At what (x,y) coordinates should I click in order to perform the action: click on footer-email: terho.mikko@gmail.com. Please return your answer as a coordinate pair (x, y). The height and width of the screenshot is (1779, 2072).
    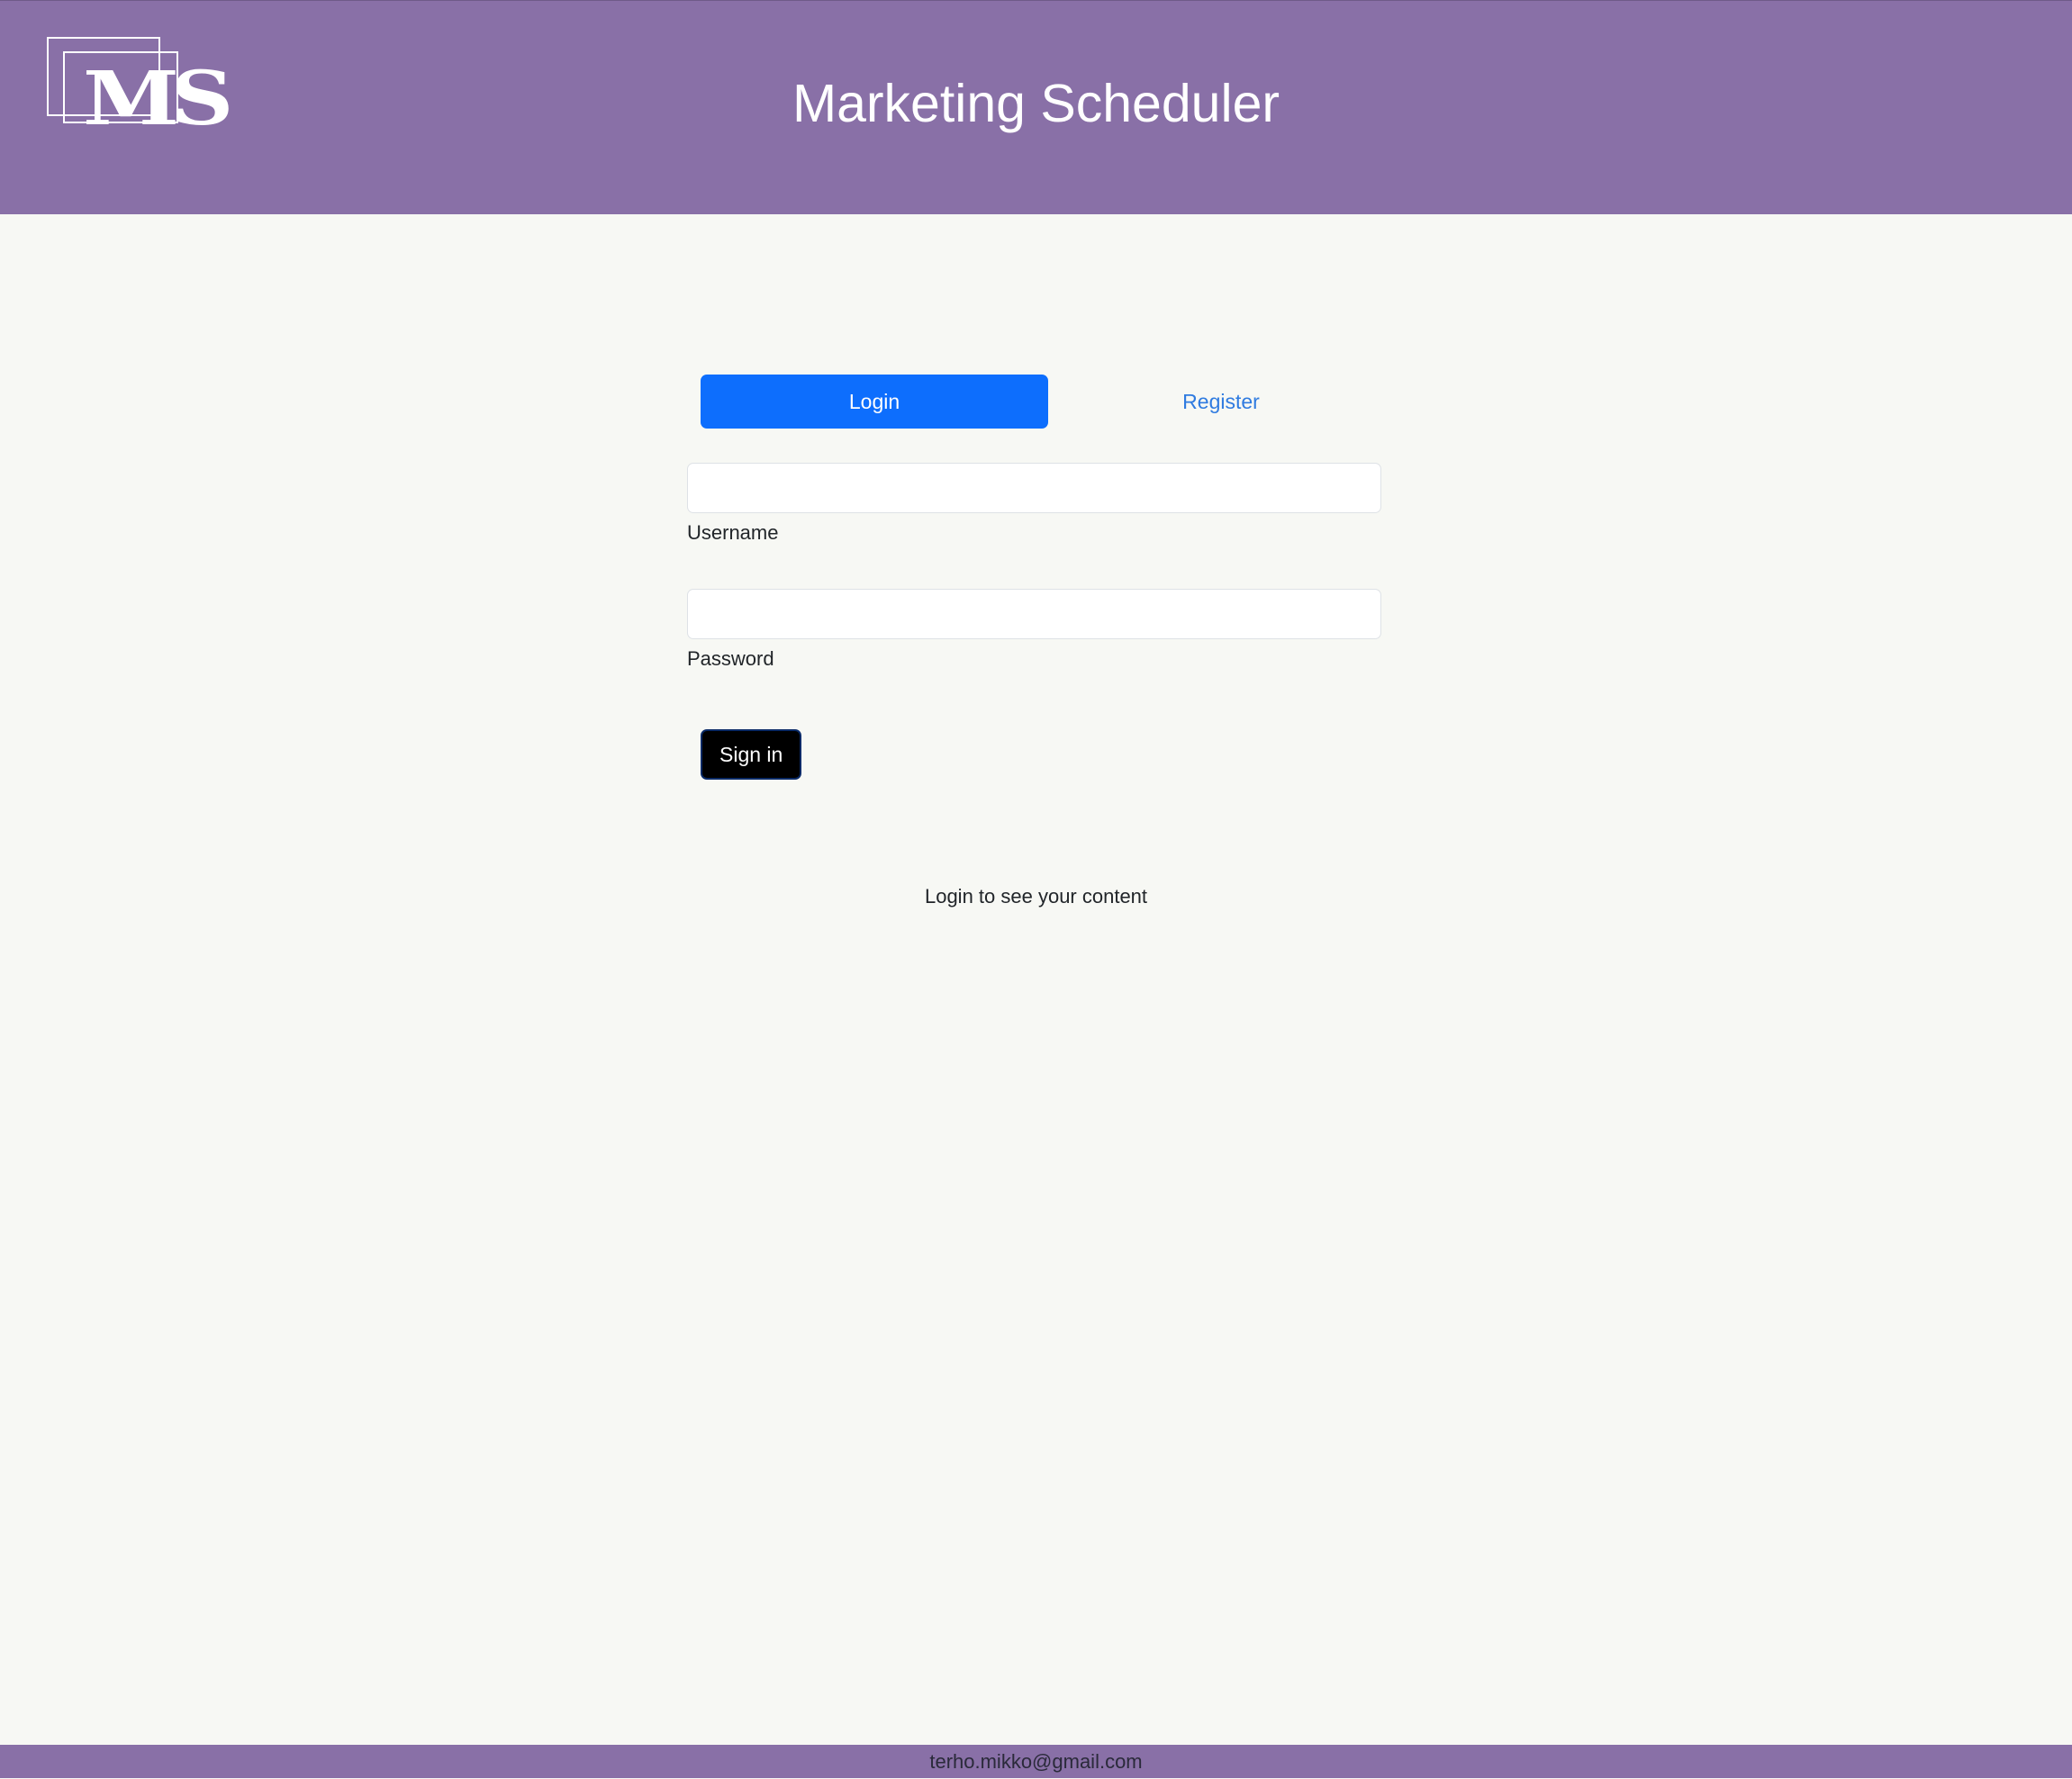
    Looking at the image, I should click on (1036, 1762).